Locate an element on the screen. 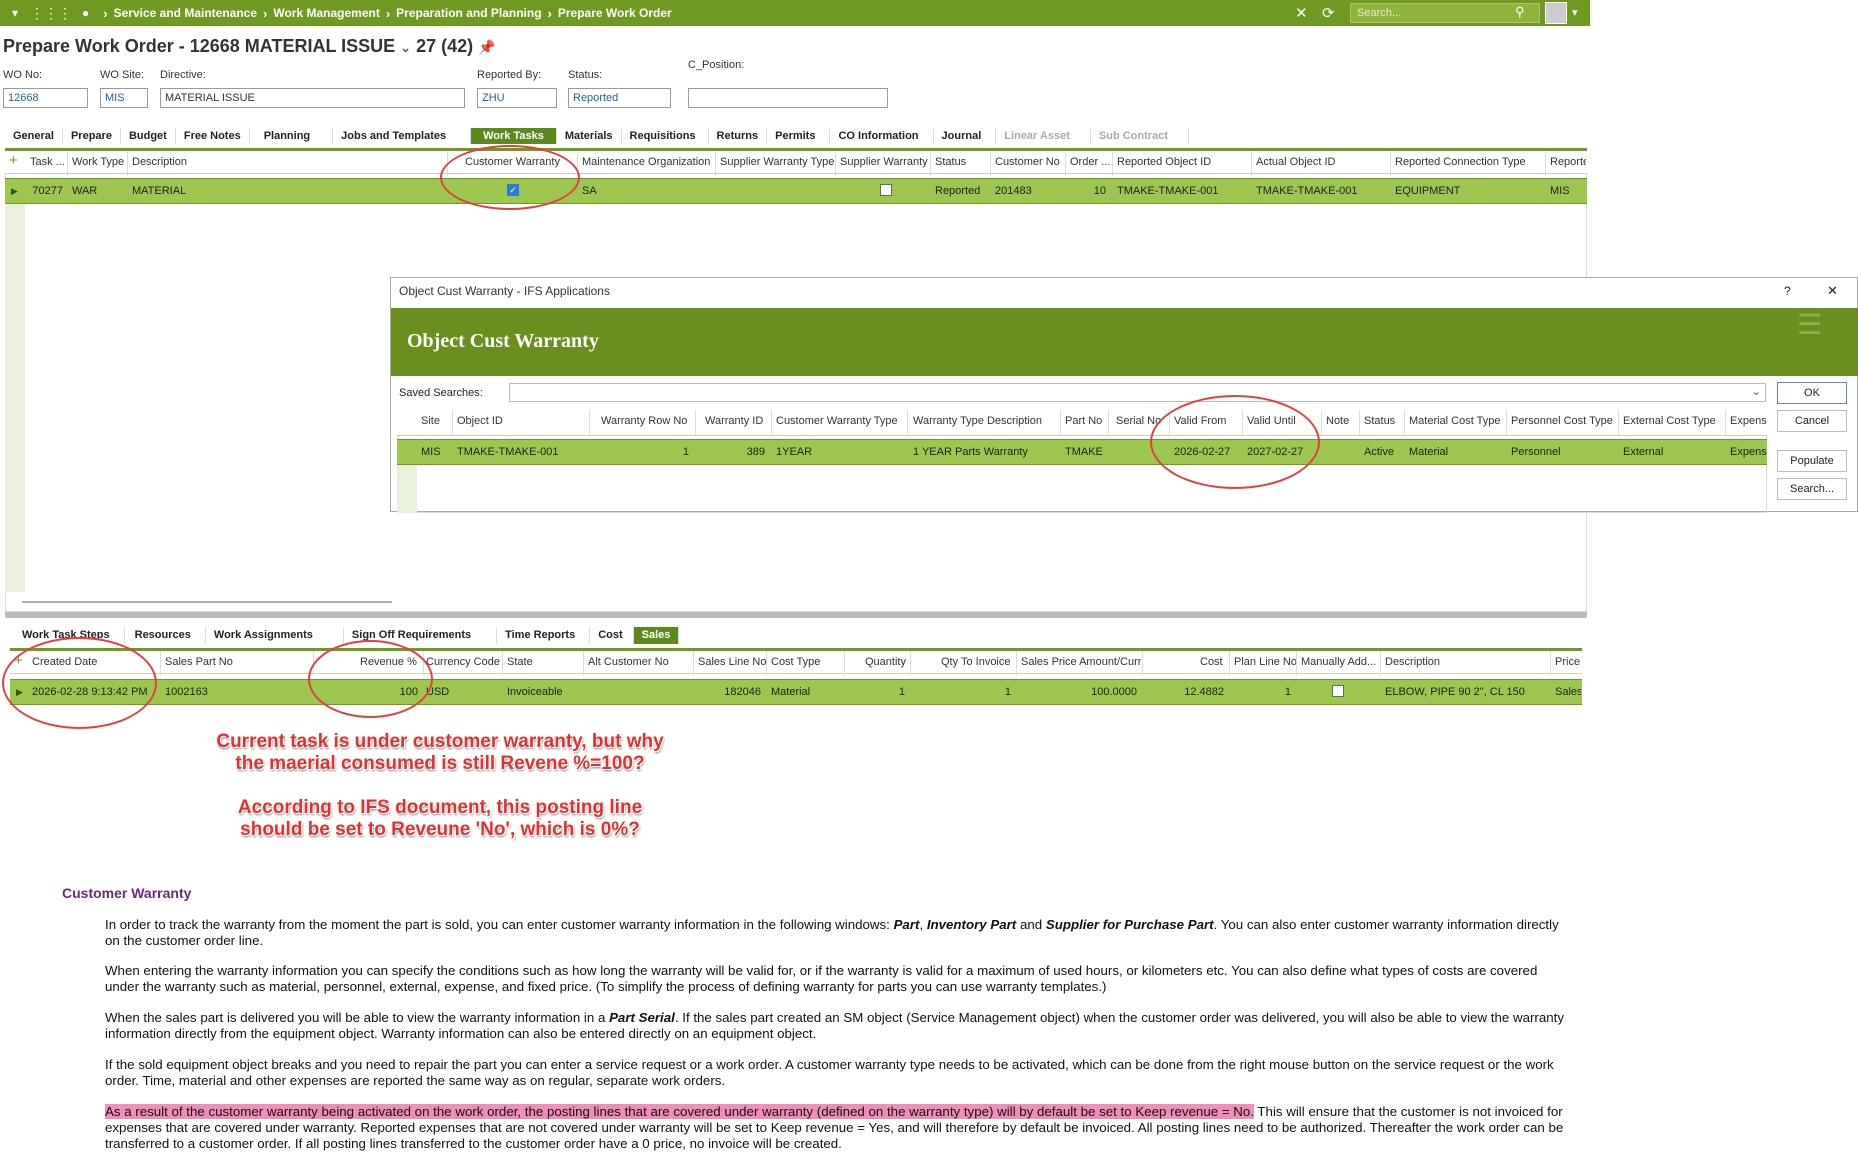  column-header: Warranty Row No is located at coordinates (644, 421).